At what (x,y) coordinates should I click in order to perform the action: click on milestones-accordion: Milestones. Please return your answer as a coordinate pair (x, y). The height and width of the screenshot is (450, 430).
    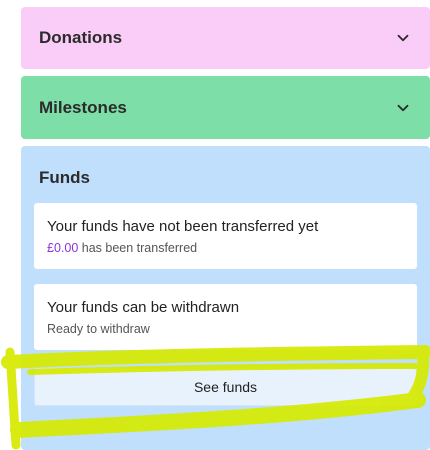
    Looking at the image, I should click on (225, 107).